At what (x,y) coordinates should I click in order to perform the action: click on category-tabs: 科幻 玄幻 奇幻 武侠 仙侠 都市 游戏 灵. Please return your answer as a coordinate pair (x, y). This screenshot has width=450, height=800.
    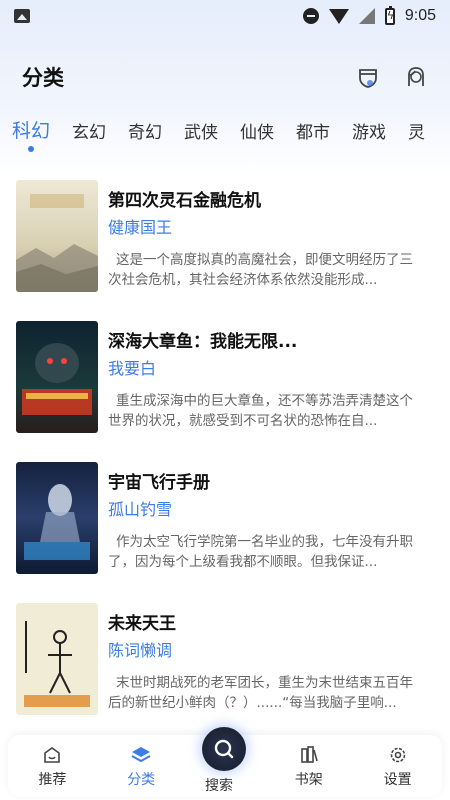
    Looking at the image, I should click on (225, 134).